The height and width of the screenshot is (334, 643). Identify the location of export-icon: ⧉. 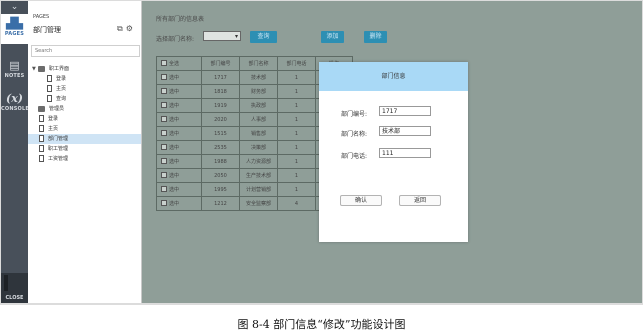
(120, 28).